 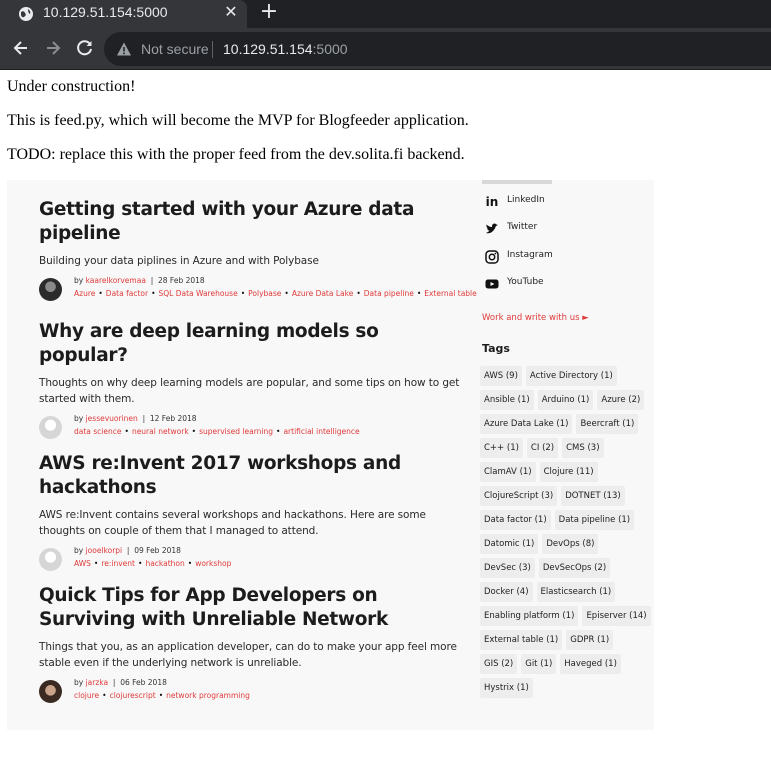 I want to click on post-byline: by jessevuorinen | 12 Feb 2018, so click(x=135, y=418).